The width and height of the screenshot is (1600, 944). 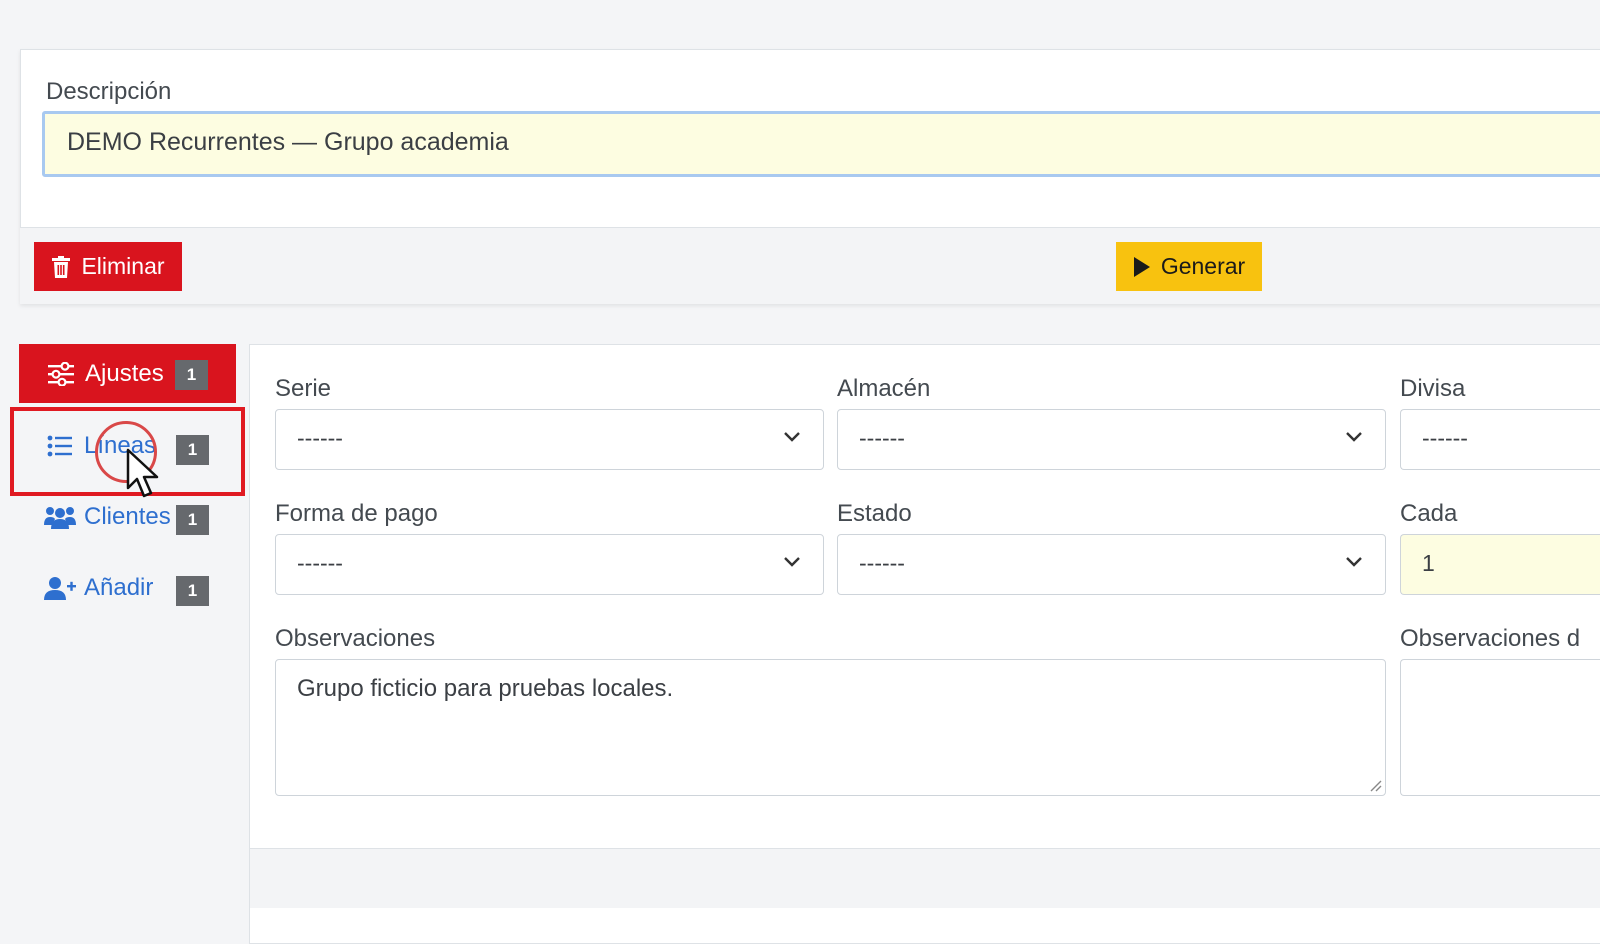 What do you see at coordinates (549, 439) in the screenshot?
I see `serie-select: ------` at bounding box center [549, 439].